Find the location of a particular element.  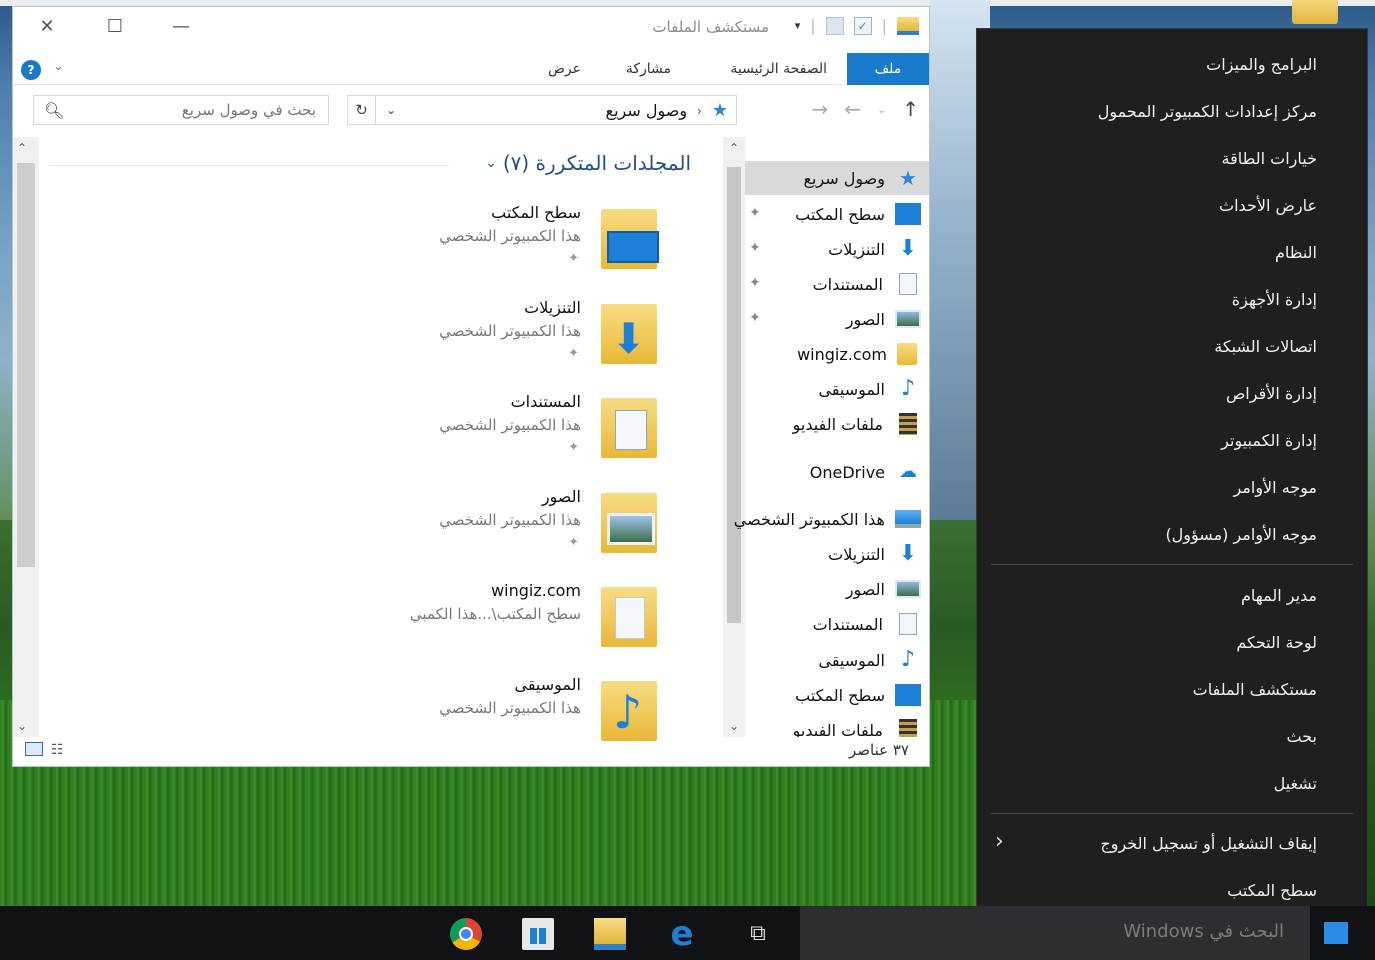

store-icon is located at coordinates (538, 934).